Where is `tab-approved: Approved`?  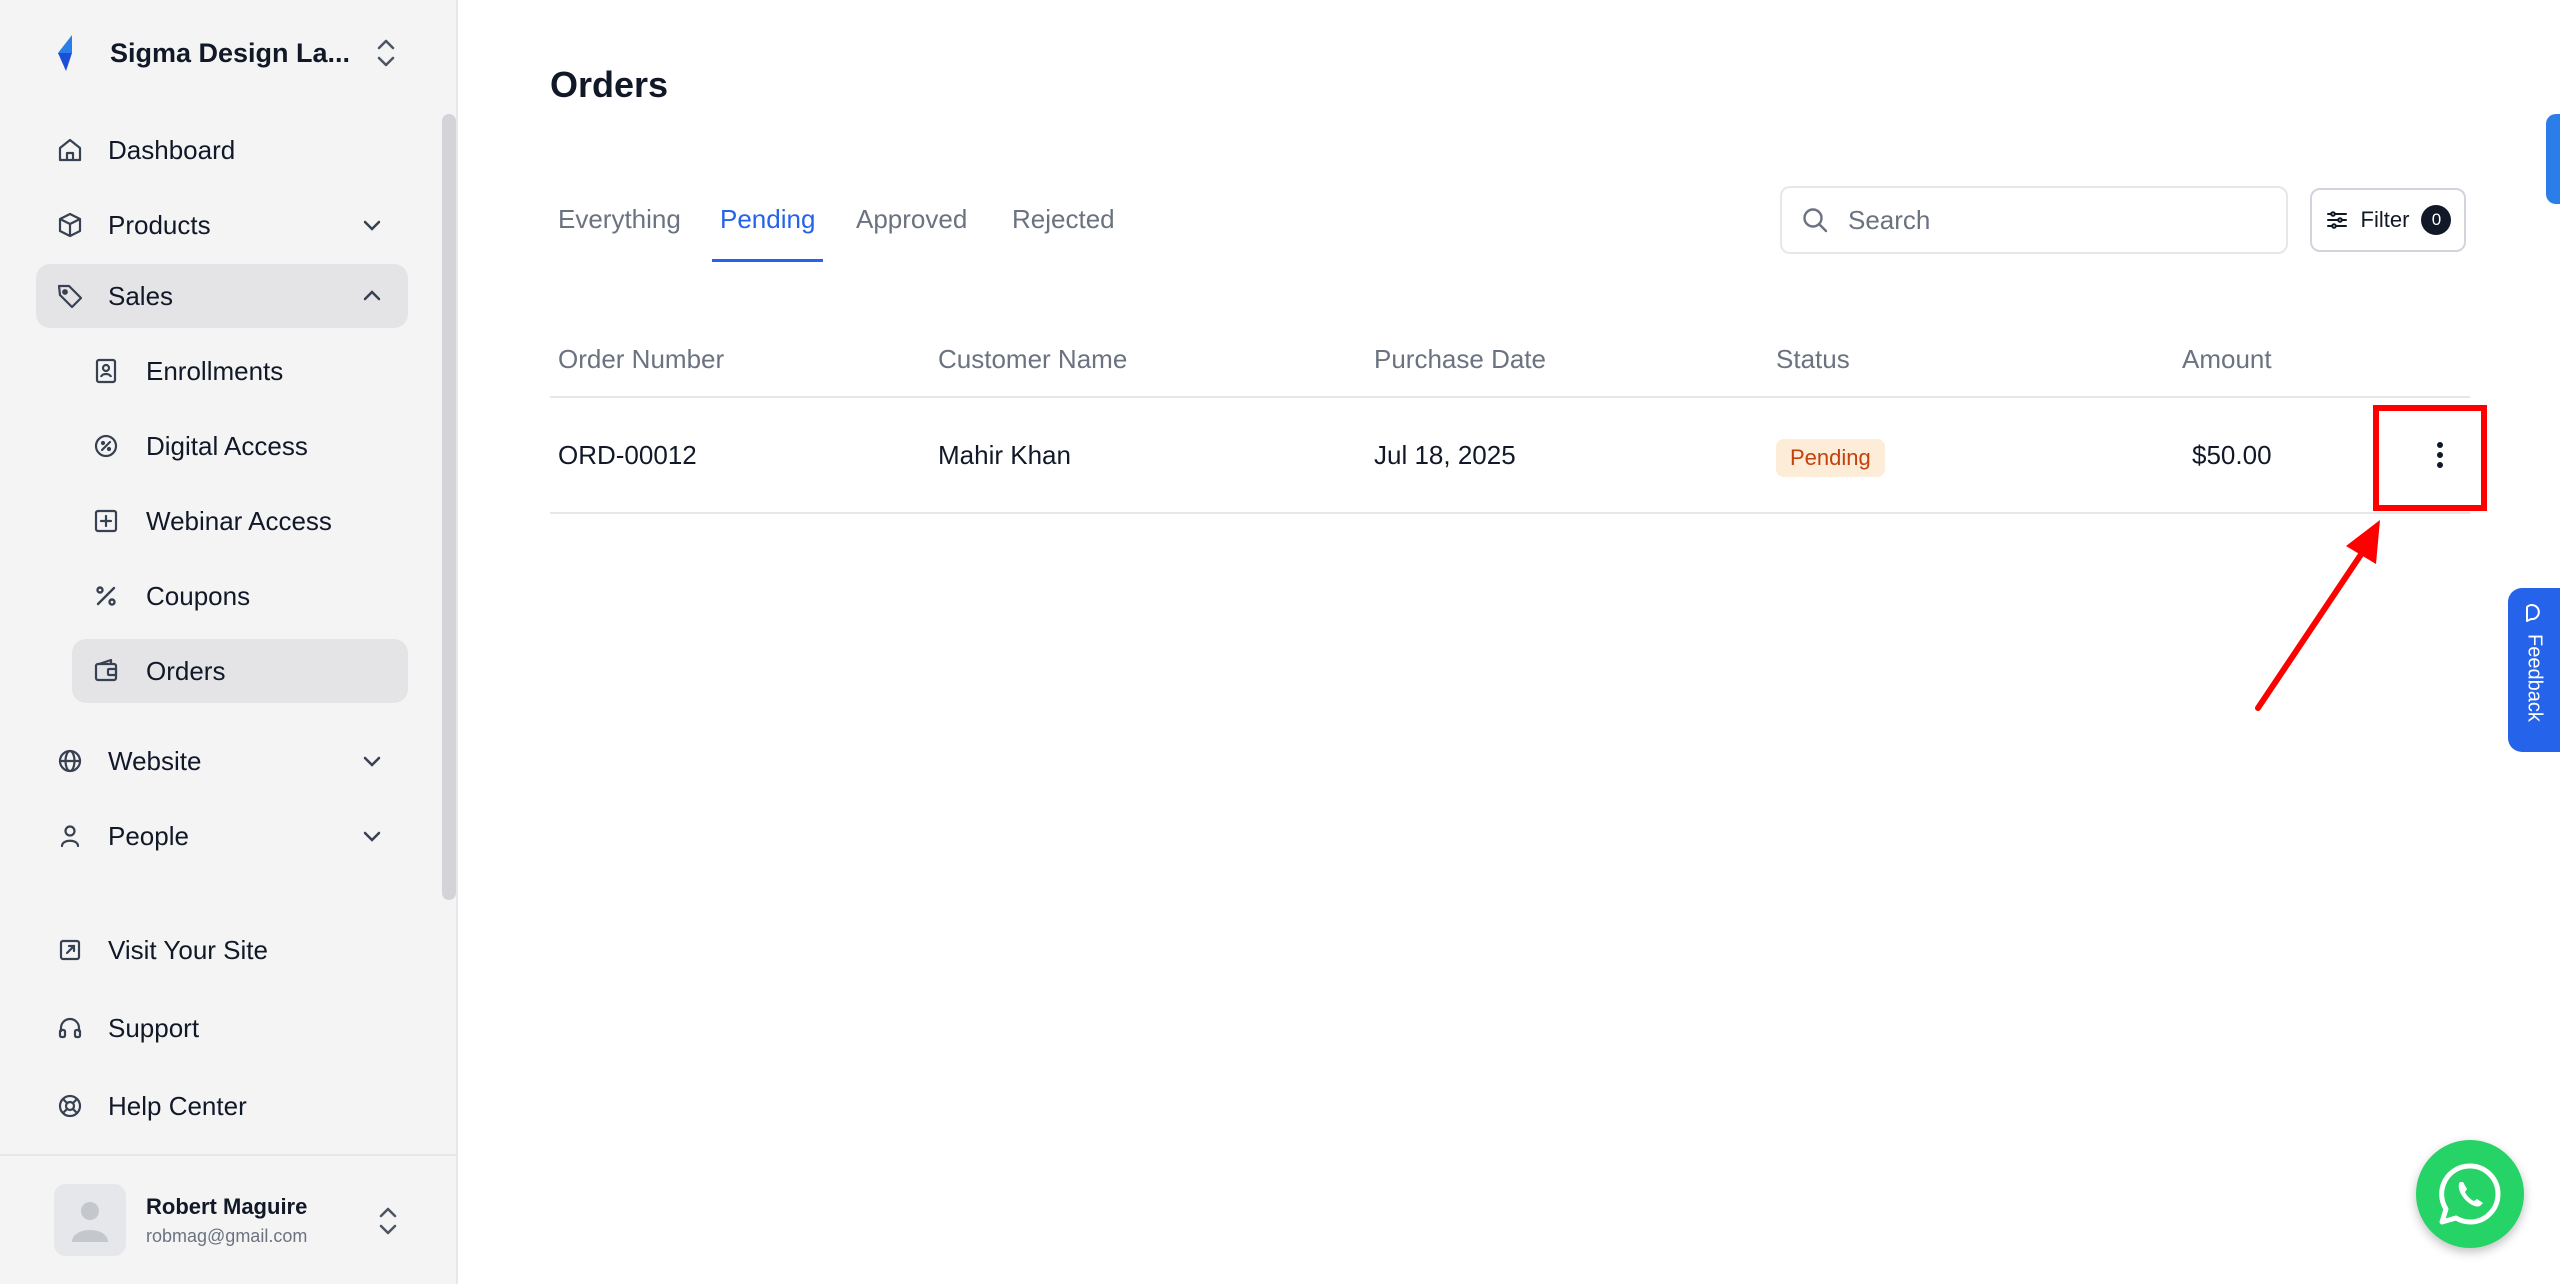
tab-approved: Approved is located at coordinates (911, 225).